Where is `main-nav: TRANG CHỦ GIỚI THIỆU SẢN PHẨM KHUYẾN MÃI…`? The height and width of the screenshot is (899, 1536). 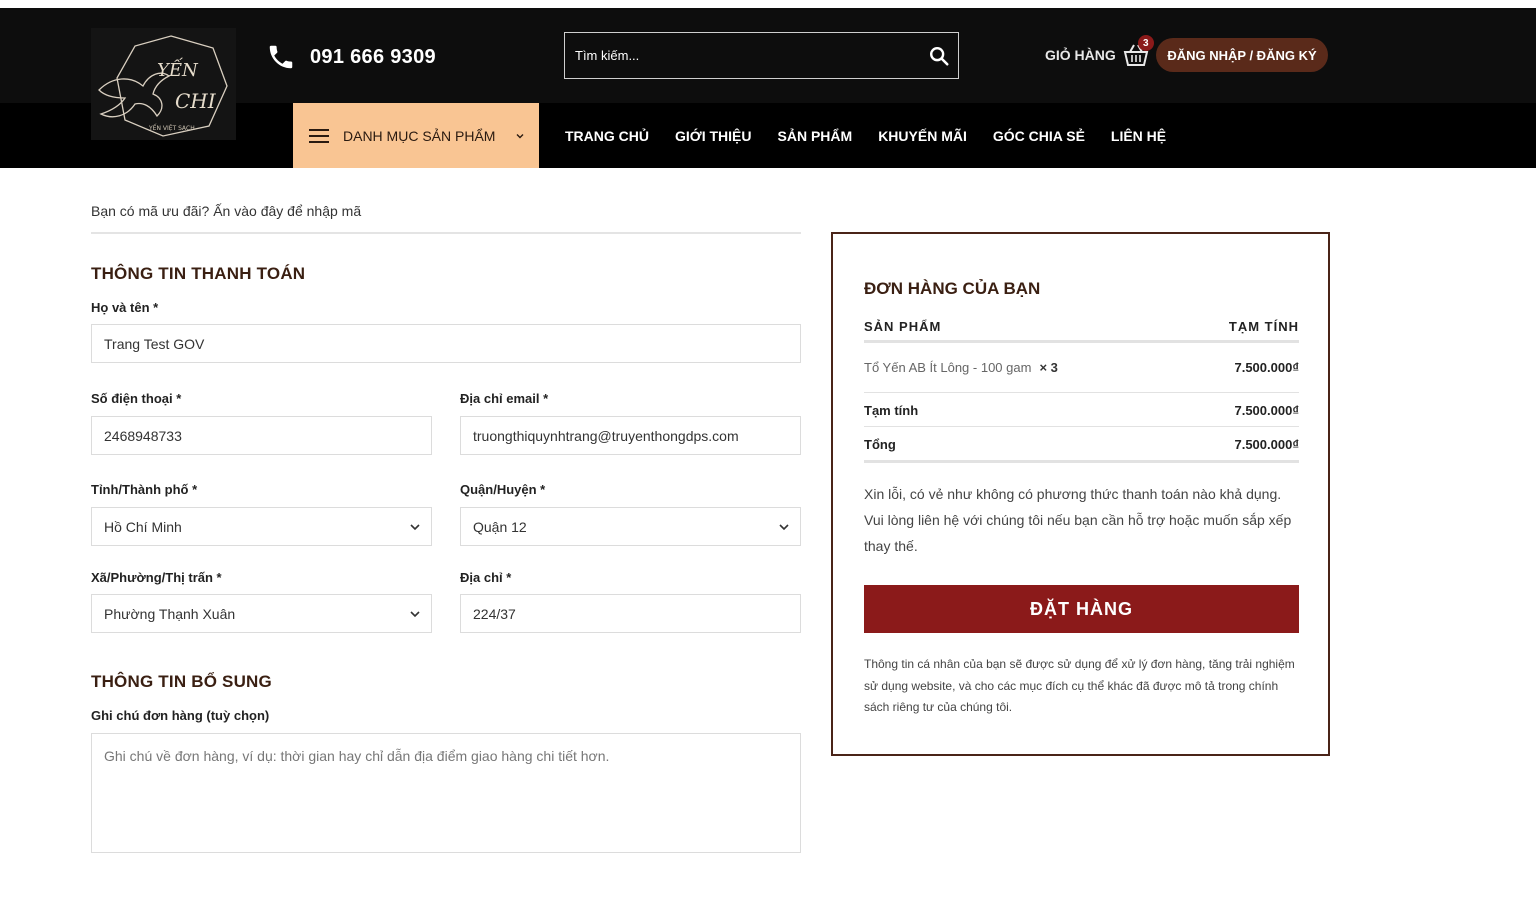
main-nav: TRANG CHỦ GIỚI THIỆU SẢN PHẨM KHUYẾN MÃI… is located at coordinates (878, 135).